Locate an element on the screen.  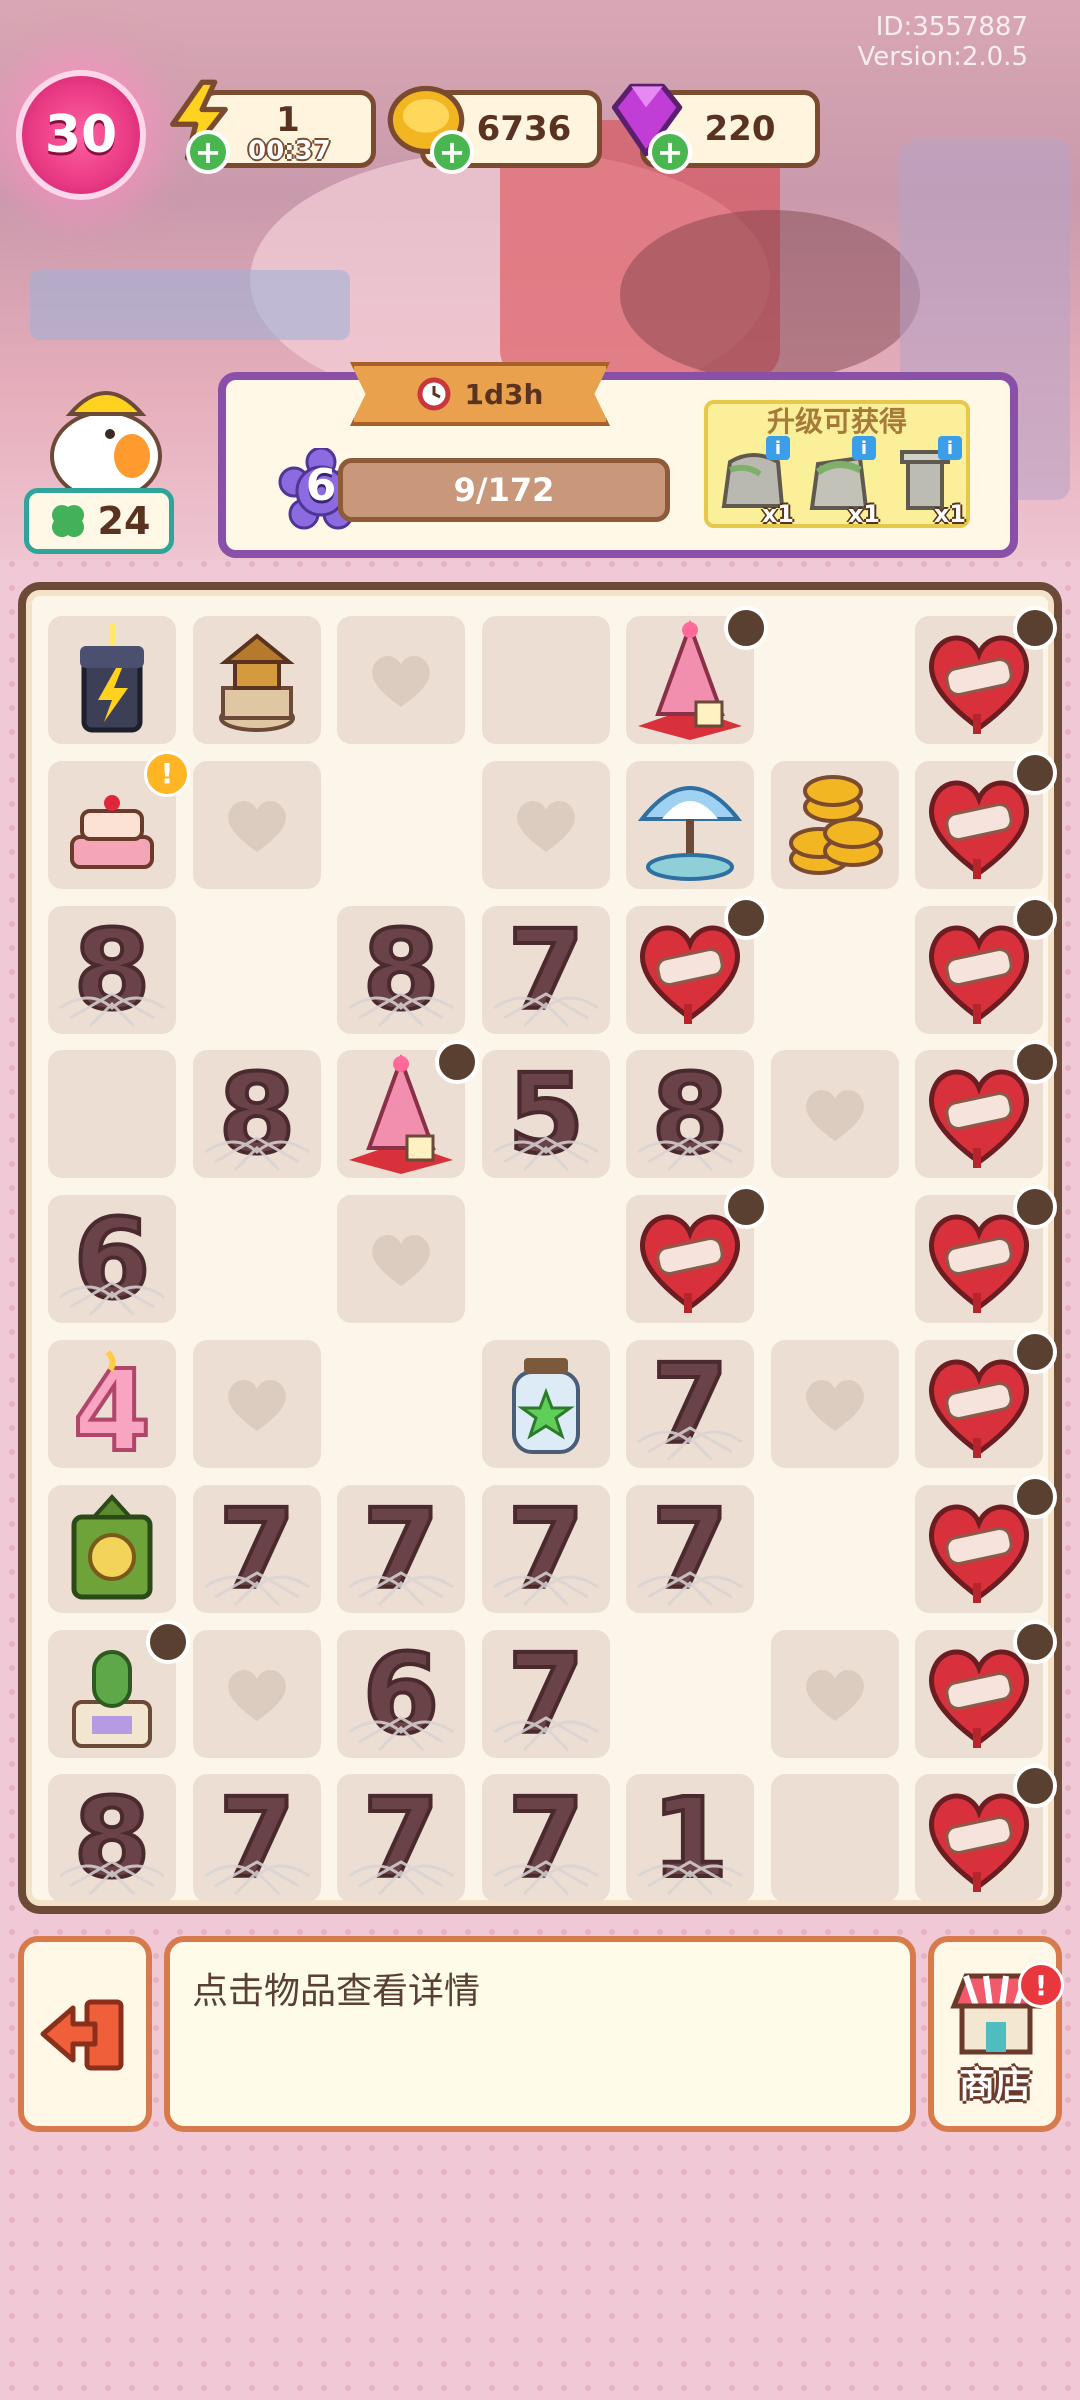
cobweb-number-item-icon: 6 is located at coordinates (401, 1694).